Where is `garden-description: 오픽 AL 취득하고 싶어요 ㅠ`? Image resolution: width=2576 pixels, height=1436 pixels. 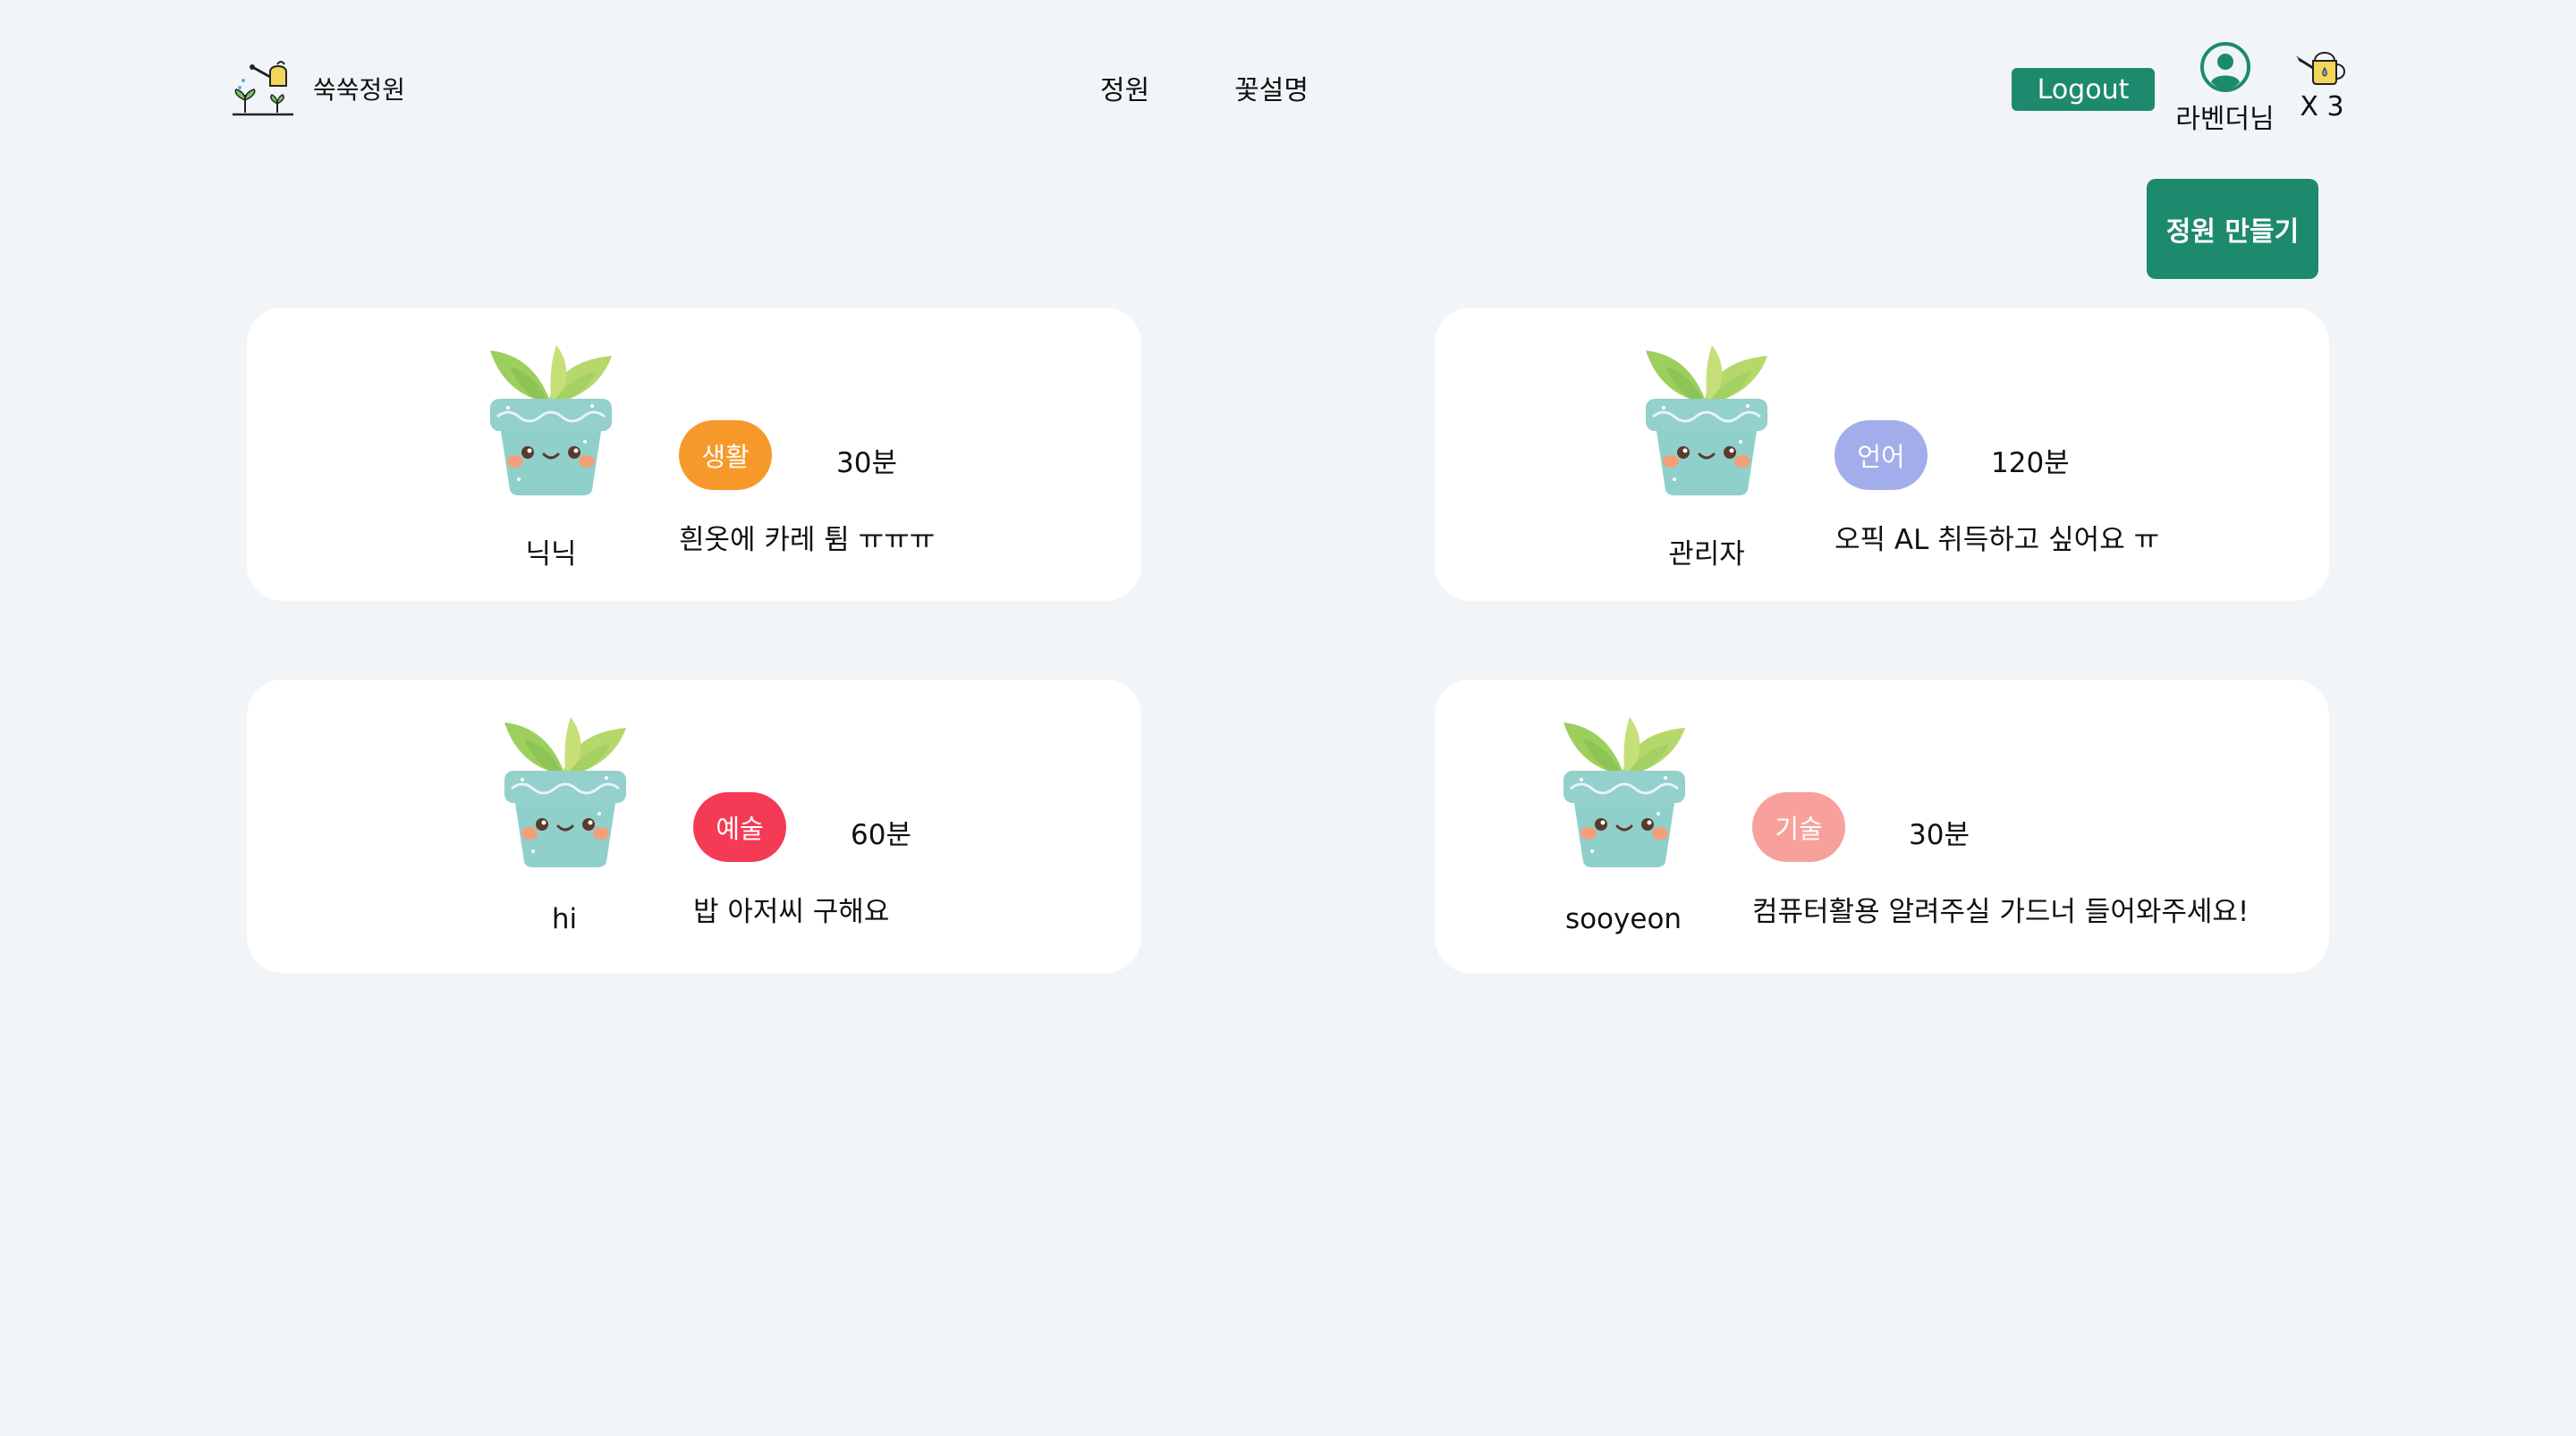
garden-description: 오픽 AL 취득하고 싶어요 ㅠ is located at coordinates (1997, 540).